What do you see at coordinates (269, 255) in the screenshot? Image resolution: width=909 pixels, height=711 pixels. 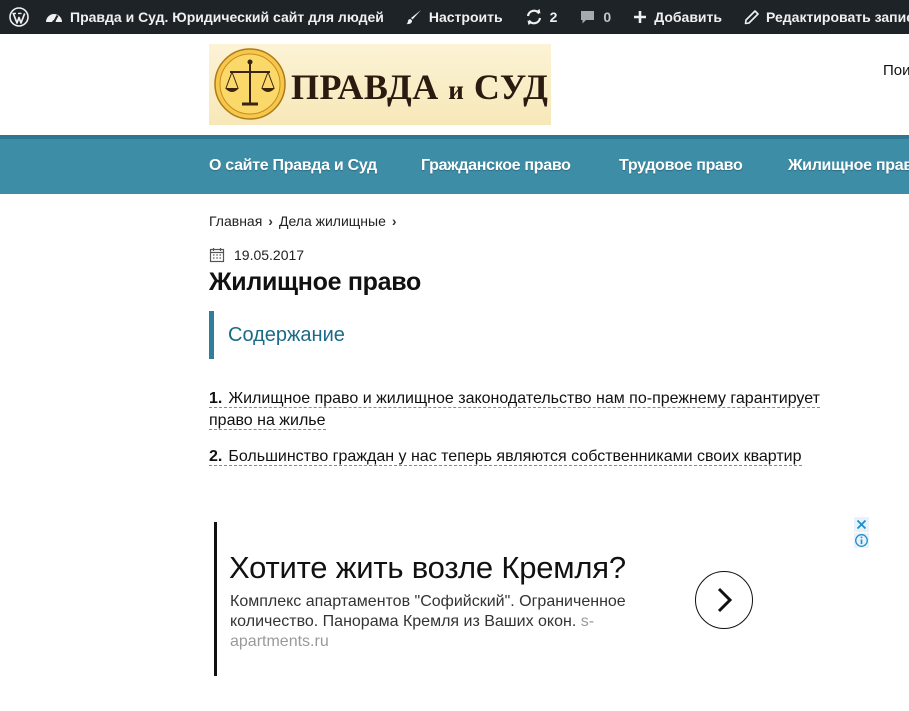 I see `post-date-text: 19.05.2017` at bounding box center [269, 255].